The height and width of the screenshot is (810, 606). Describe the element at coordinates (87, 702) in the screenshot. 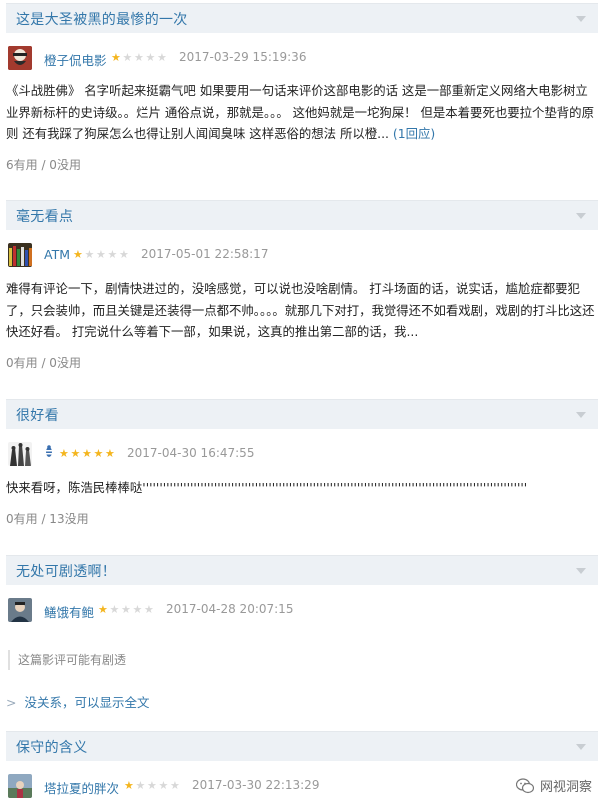

I see `show-full-text-label: 没关系，可以显示全文` at that location.